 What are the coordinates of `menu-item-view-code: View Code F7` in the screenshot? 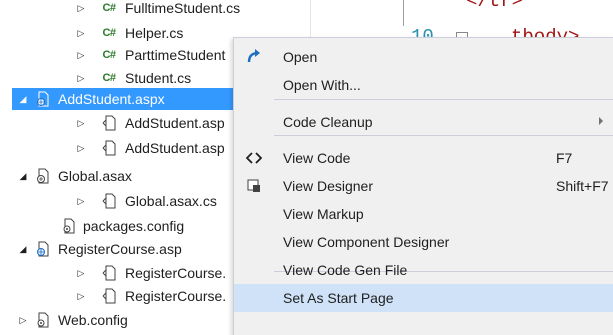 It's located at (423, 158).